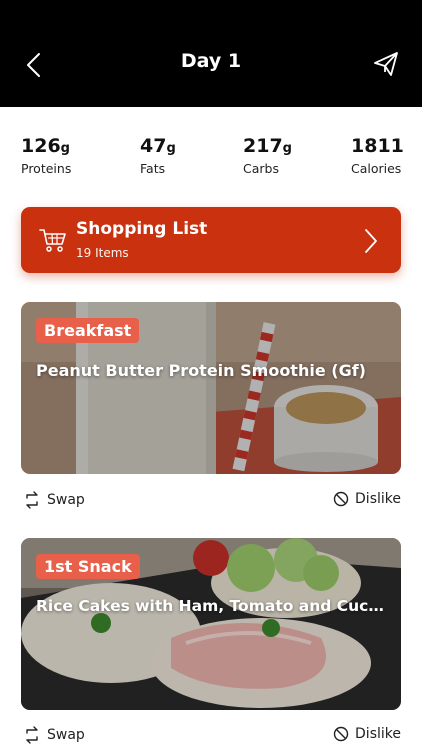  What do you see at coordinates (52, 240) in the screenshot?
I see `cart-icon` at bounding box center [52, 240].